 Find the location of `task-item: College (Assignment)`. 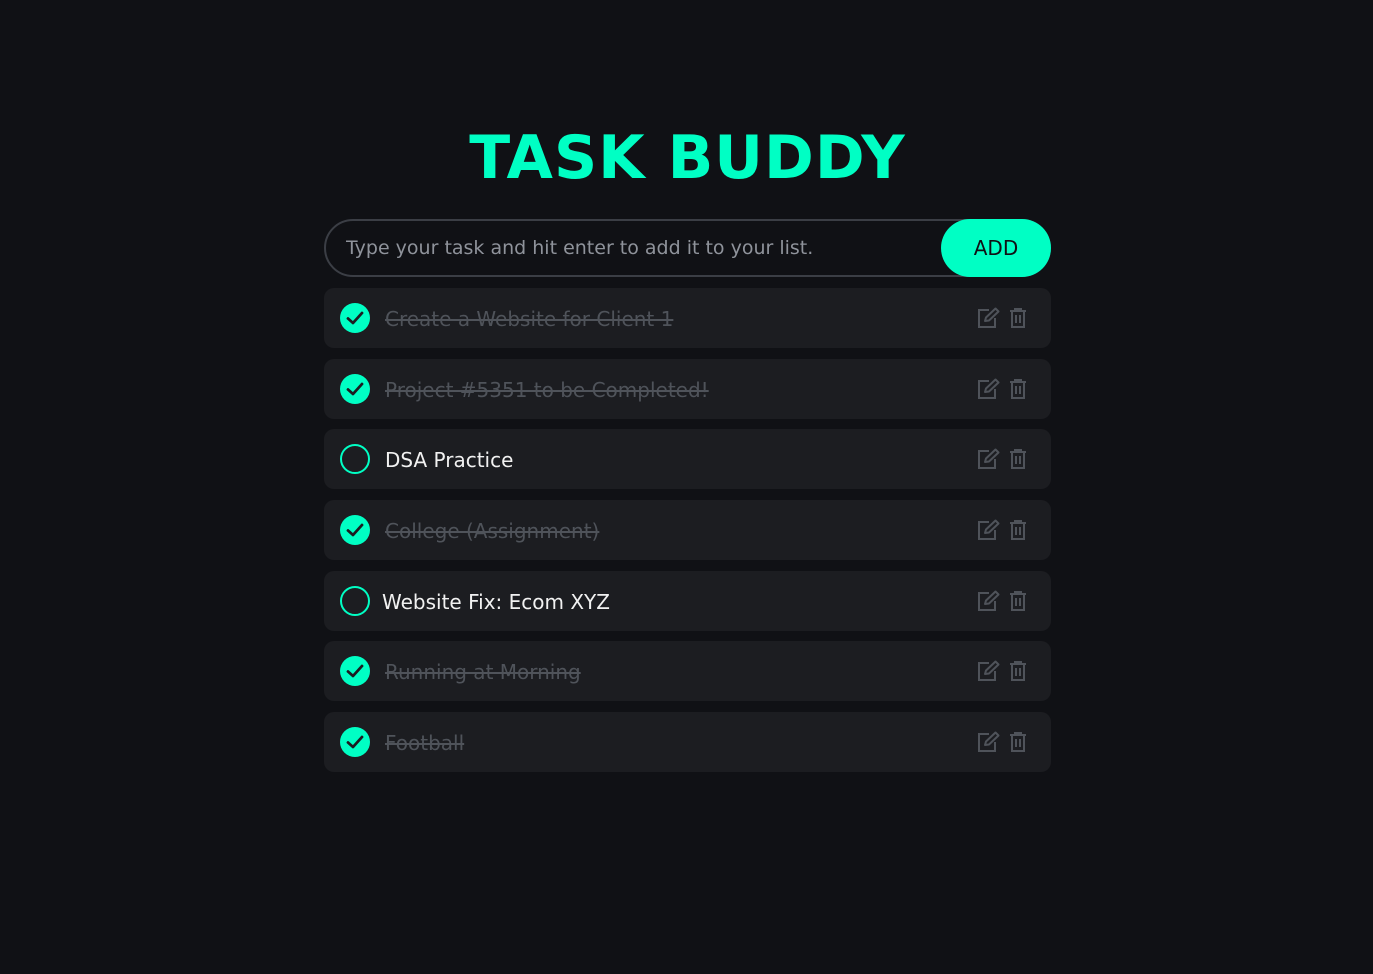

task-item: College (Assignment) is located at coordinates (687, 530).